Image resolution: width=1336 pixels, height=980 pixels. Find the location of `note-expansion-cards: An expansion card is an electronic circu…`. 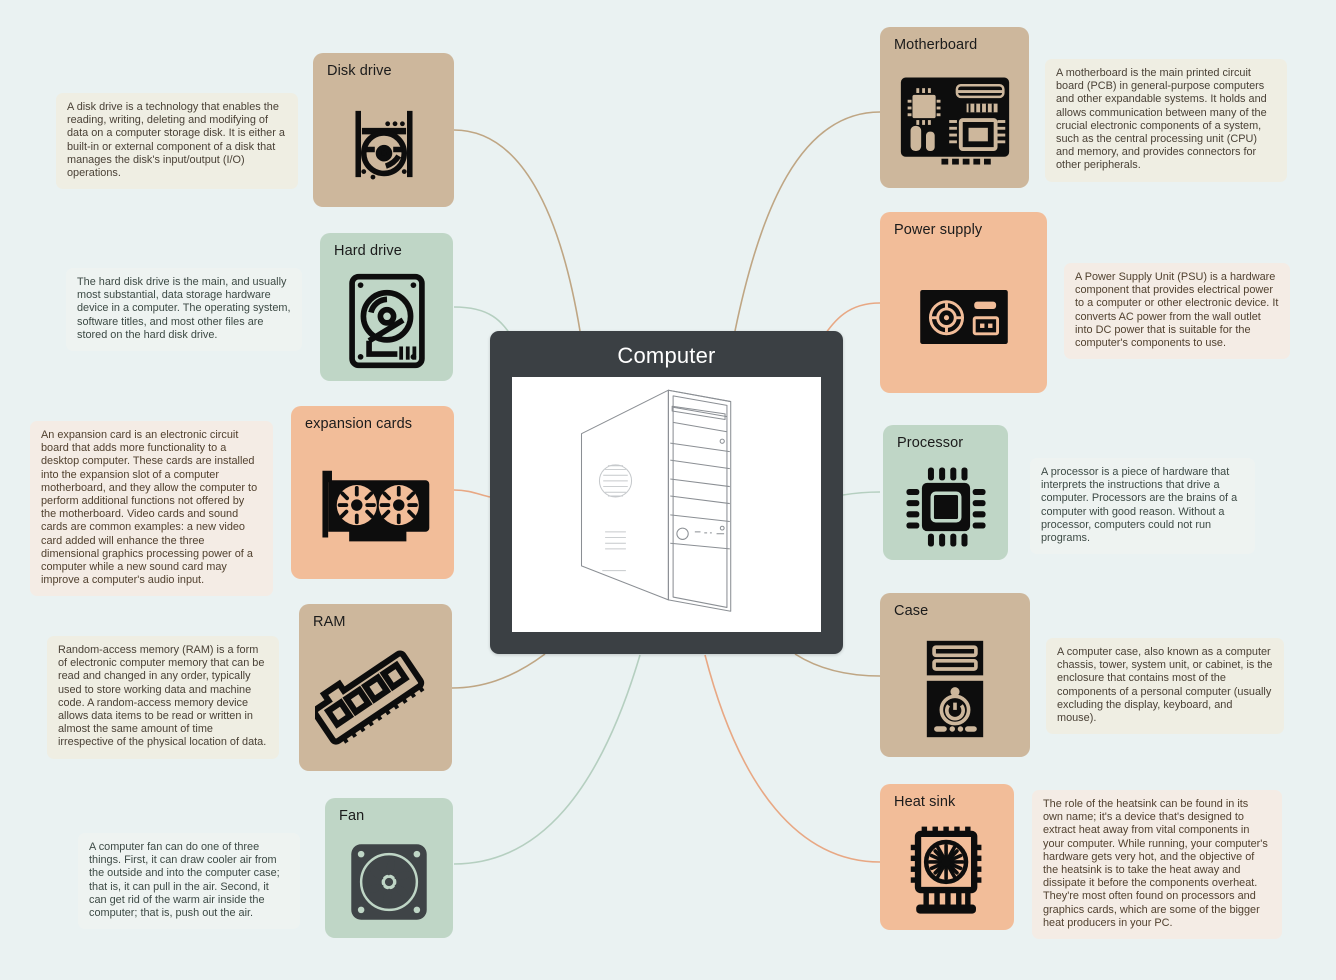

note-expansion-cards: An expansion card is an electronic circu… is located at coordinates (151, 509).